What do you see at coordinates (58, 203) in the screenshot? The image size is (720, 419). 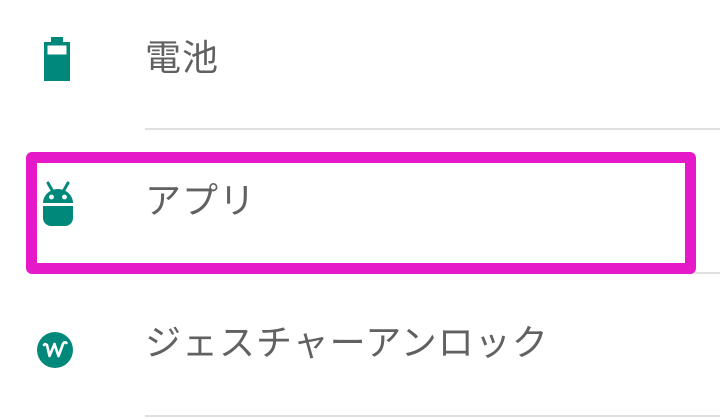 I see `android-icon` at bounding box center [58, 203].